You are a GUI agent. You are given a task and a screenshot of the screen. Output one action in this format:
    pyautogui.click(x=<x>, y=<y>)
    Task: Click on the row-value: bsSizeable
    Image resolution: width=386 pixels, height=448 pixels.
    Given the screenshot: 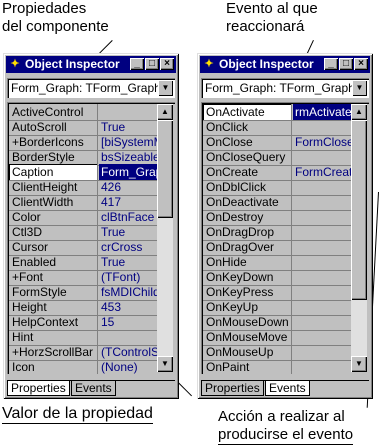 What is the action you would take?
    pyautogui.click(x=128, y=157)
    